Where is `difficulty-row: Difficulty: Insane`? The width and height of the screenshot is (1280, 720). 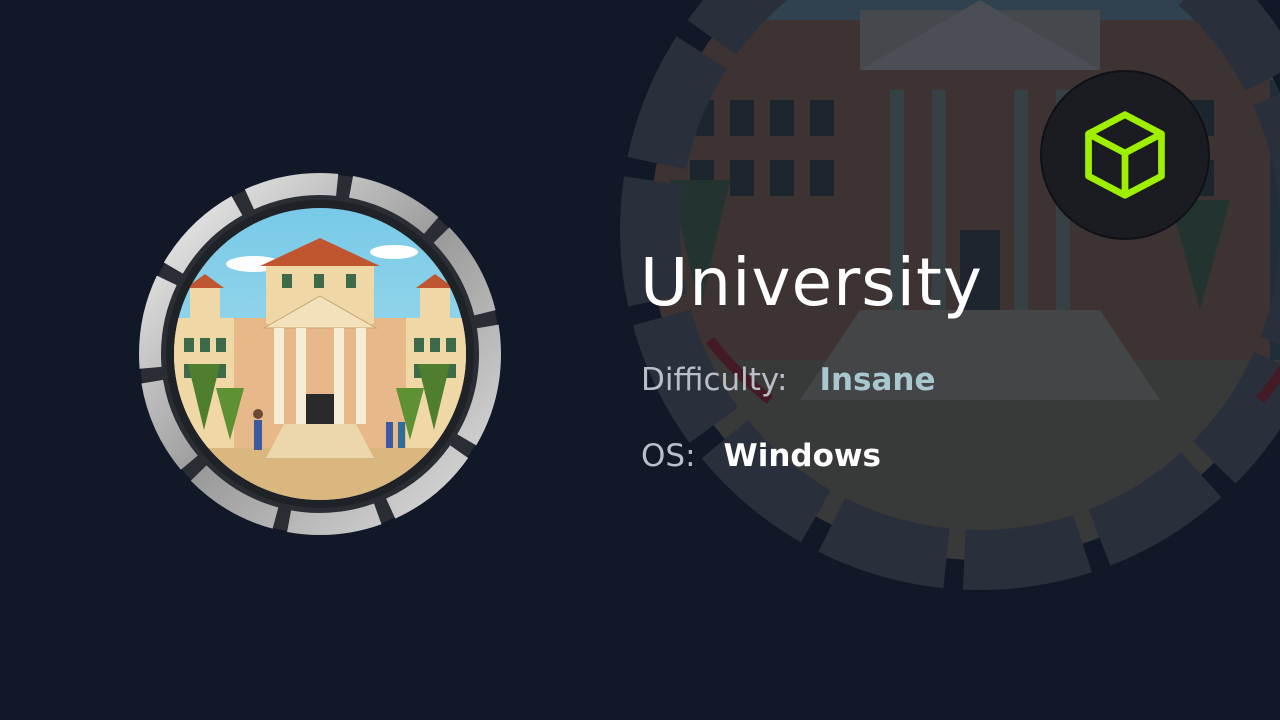
difficulty-row: Difficulty: Insane is located at coordinates (788, 380).